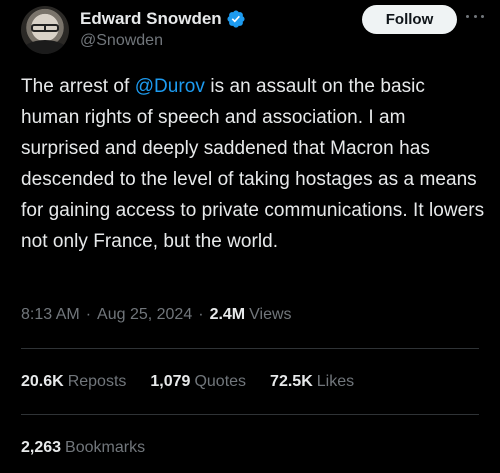 This screenshot has height=473, width=500. What do you see at coordinates (97, 381) in the screenshot?
I see `reposts-label: Reposts` at bounding box center [97, 381].